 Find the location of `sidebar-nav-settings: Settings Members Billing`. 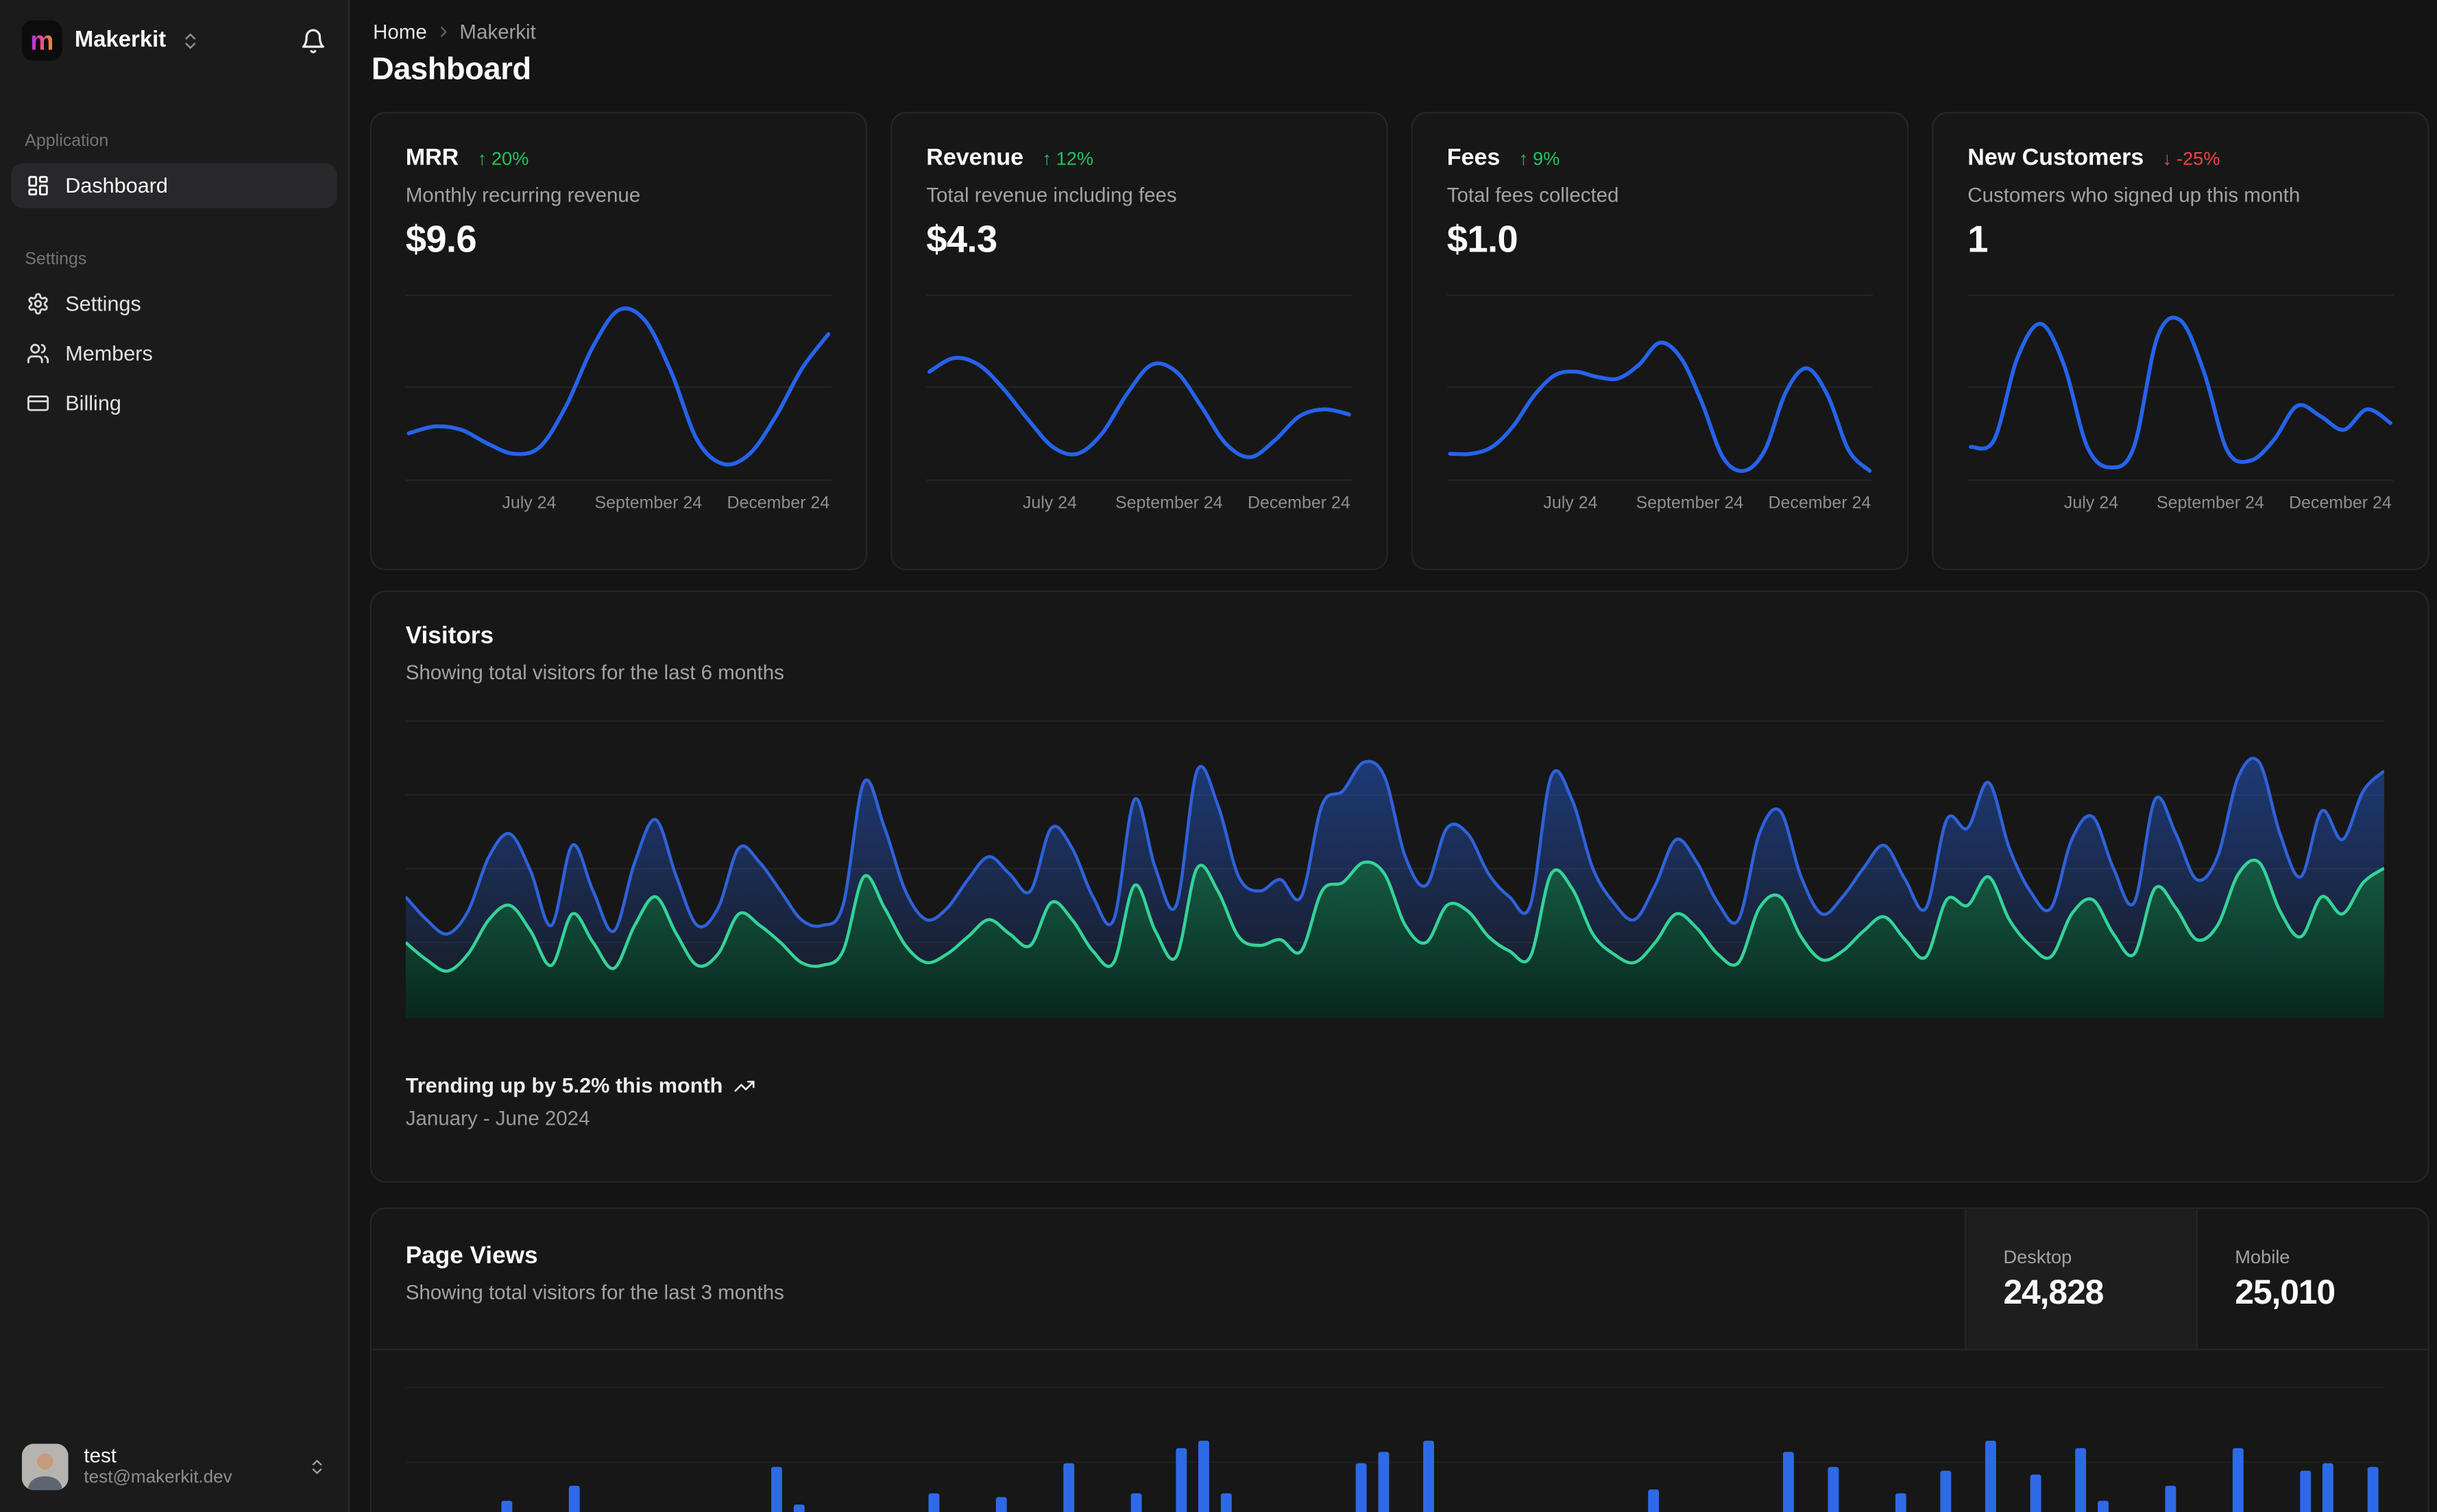

sidebar-nav-settings: Settings Members Billing is located at coordinates (174, 355).